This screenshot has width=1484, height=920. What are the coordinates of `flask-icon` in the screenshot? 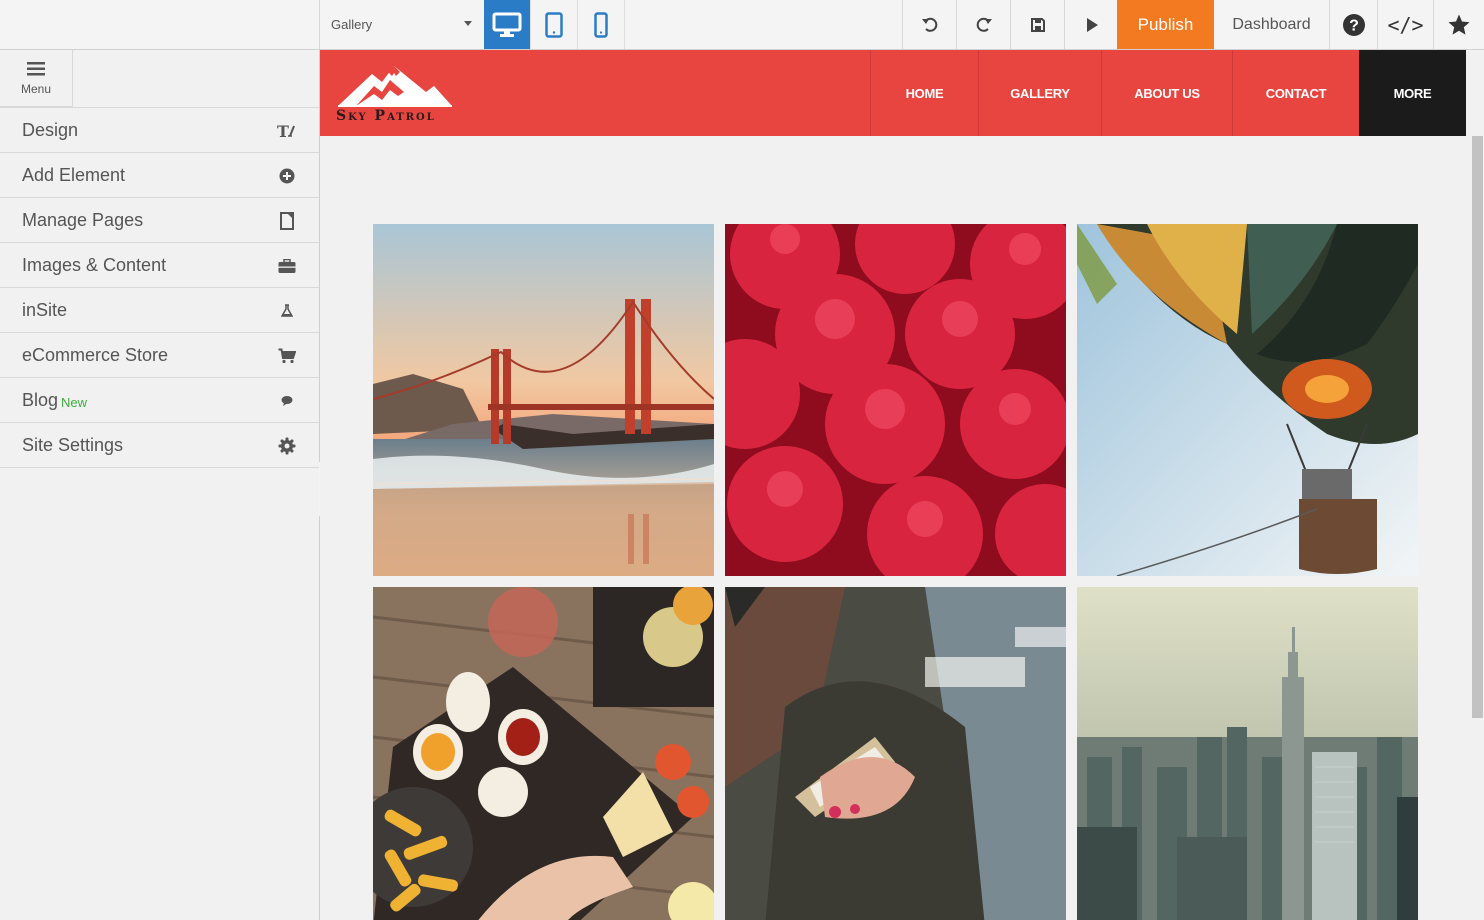 It's located at (287, 311).